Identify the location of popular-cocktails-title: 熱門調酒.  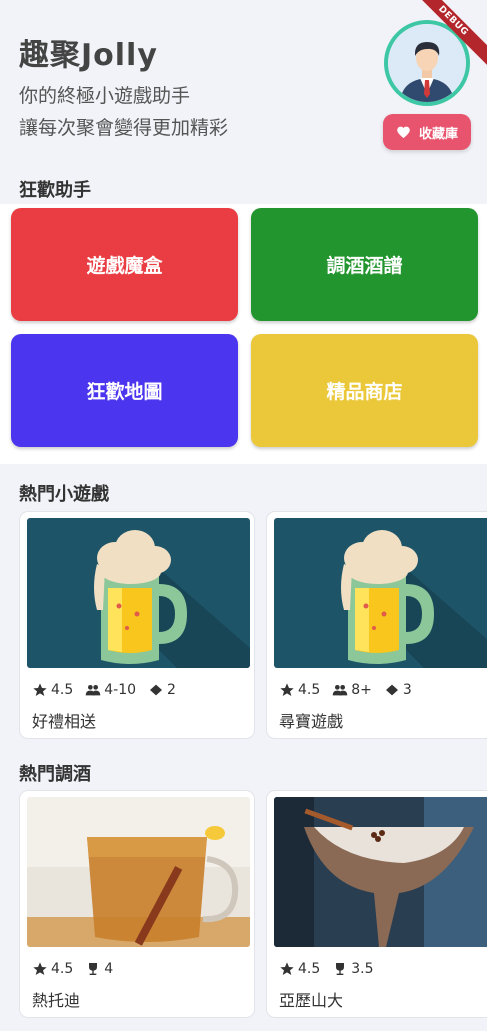
(55, 774).